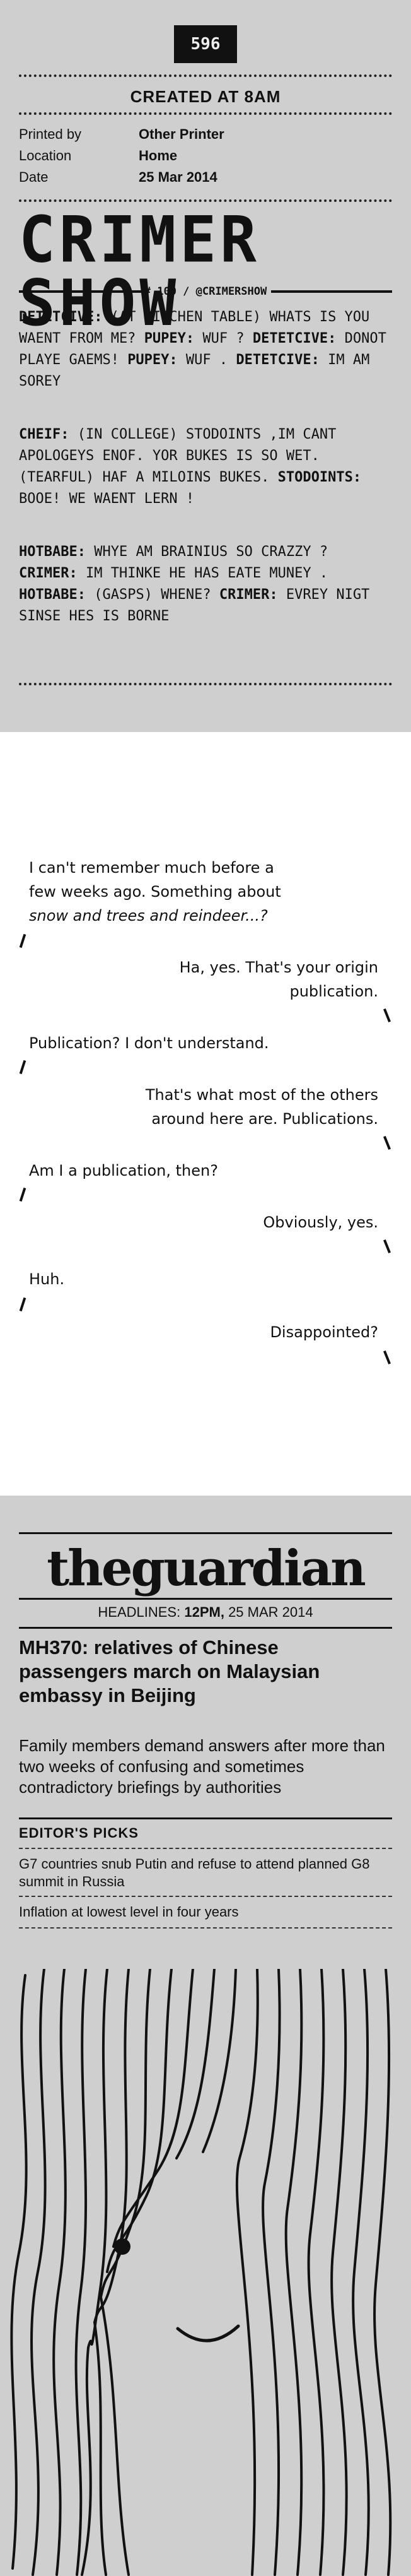  Describe the element at coordinates (205, 1599) in the screenshot. I see `guardian-logo-rule` at that location.